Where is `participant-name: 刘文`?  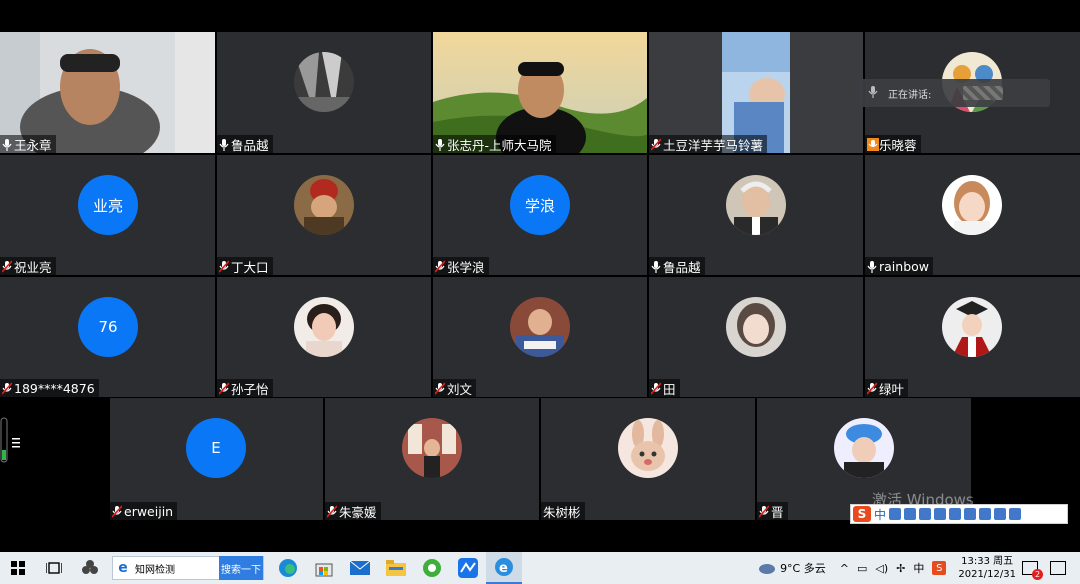 participant-name: 刘文 is located at coordinates (460, 389).